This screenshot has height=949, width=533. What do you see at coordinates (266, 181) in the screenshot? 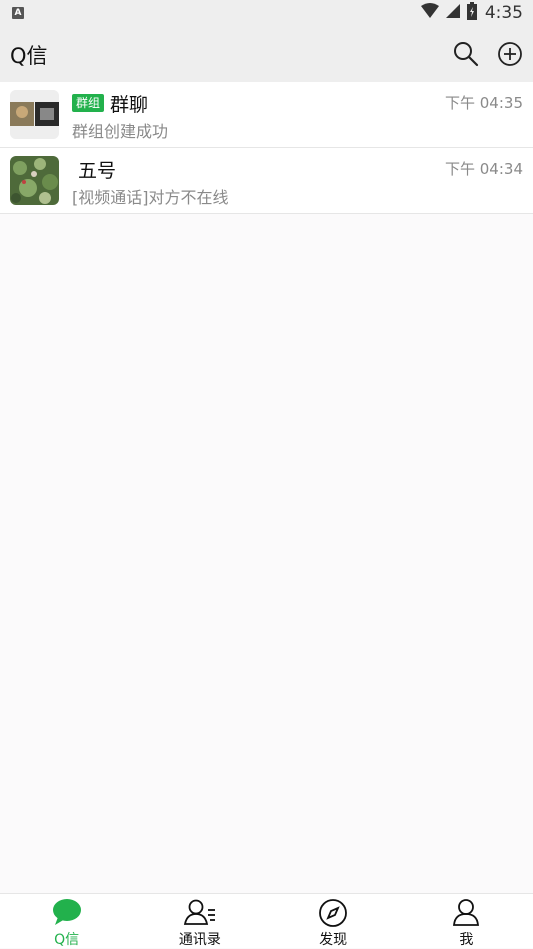
I see `chat-row-contact: 五号 [视频通话]对方不在线 下午 04:34` at bounding box center [266, 181].